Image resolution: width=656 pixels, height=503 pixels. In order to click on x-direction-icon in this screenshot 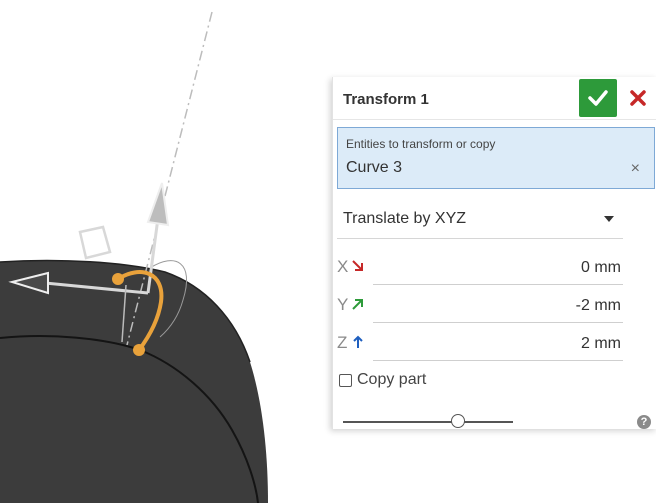, I will do `click(357, 265)`.